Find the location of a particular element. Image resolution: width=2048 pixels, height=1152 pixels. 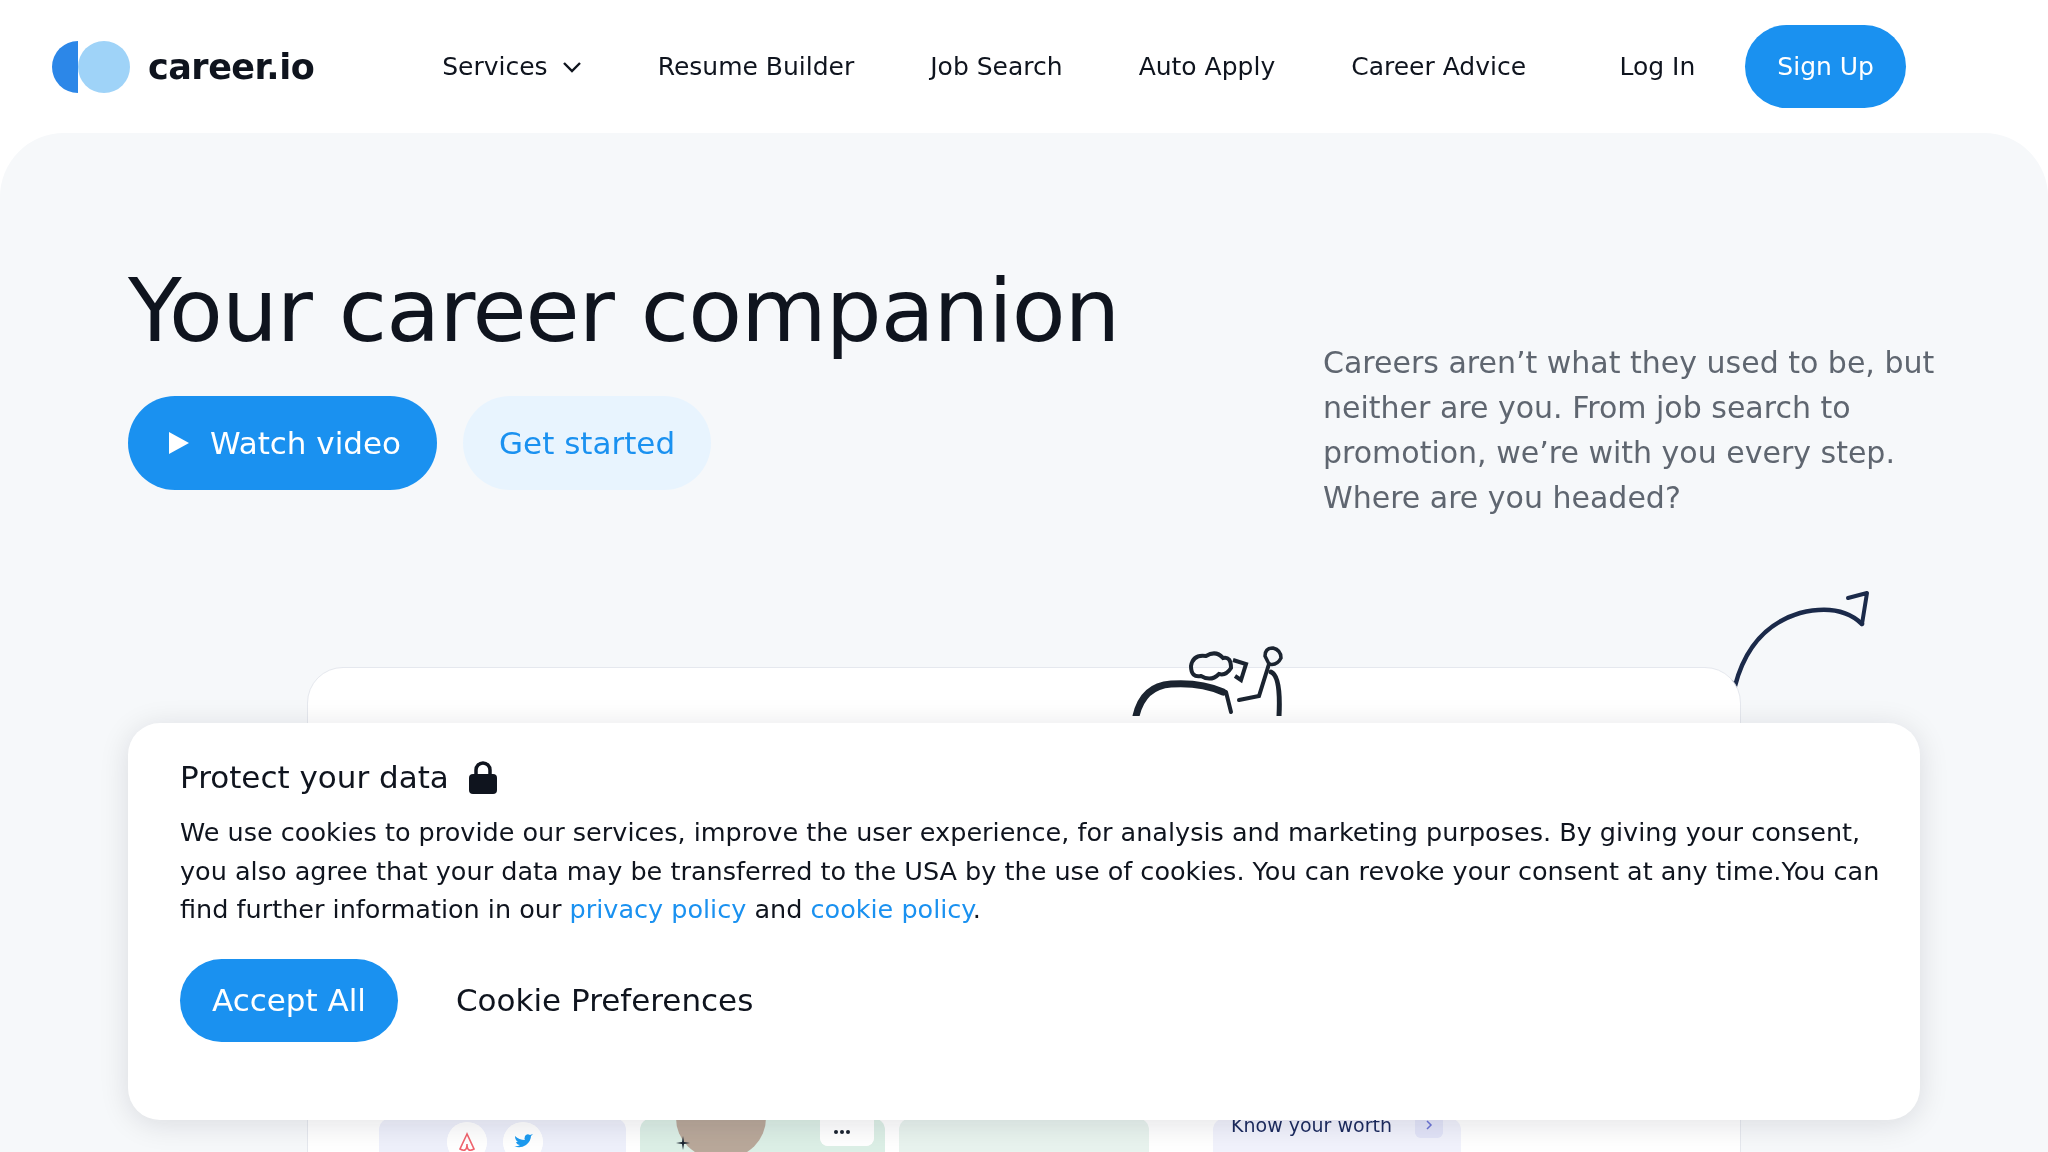

chevron-down-icon is located at coordinates (571, 66).